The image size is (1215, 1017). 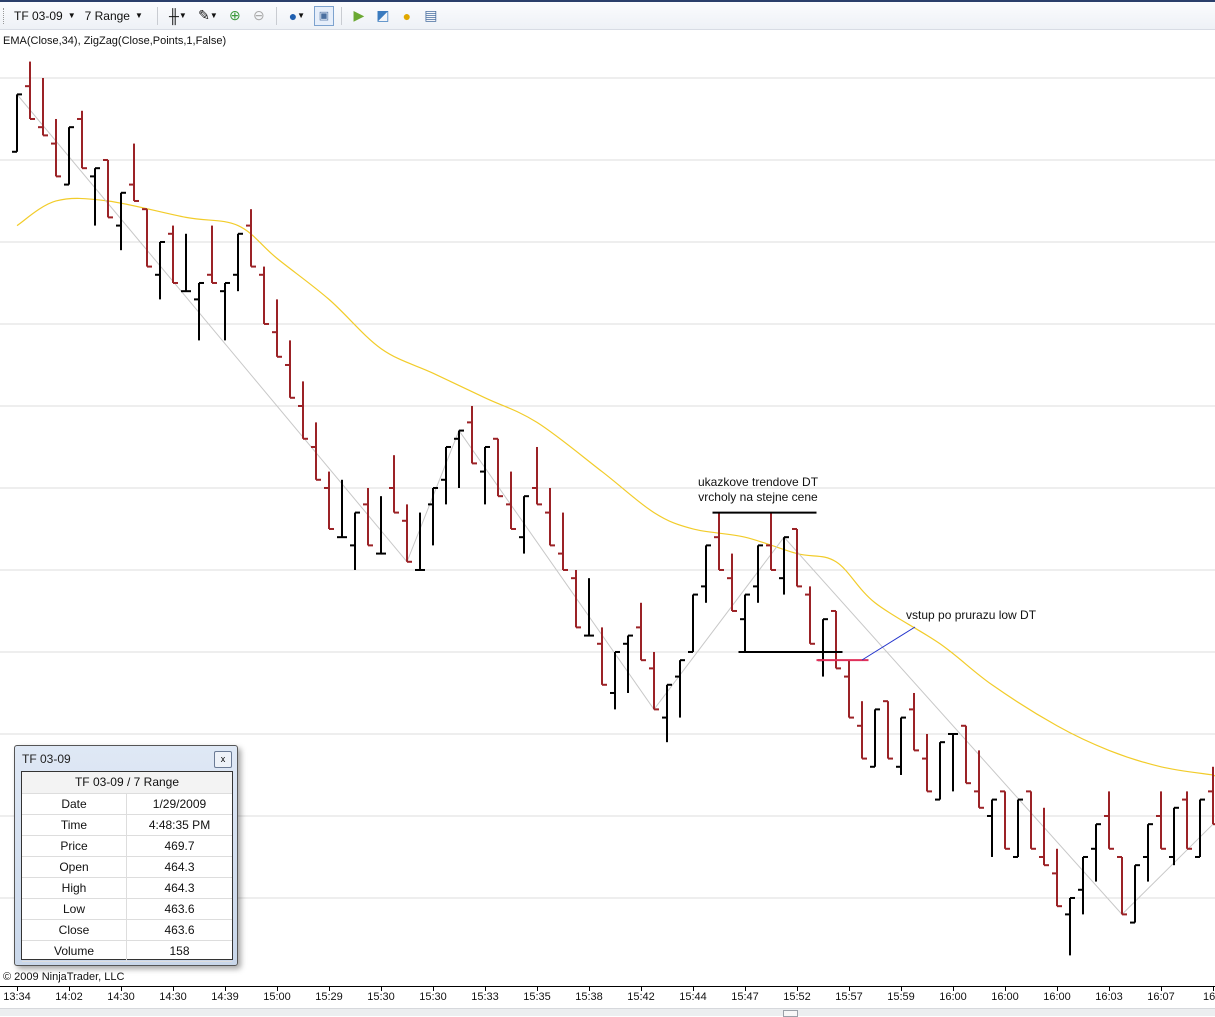 What do you see at coordinates (74, 930) in the screenshot?
I see `data-box-key: Close` at bounding box center [74, 930].